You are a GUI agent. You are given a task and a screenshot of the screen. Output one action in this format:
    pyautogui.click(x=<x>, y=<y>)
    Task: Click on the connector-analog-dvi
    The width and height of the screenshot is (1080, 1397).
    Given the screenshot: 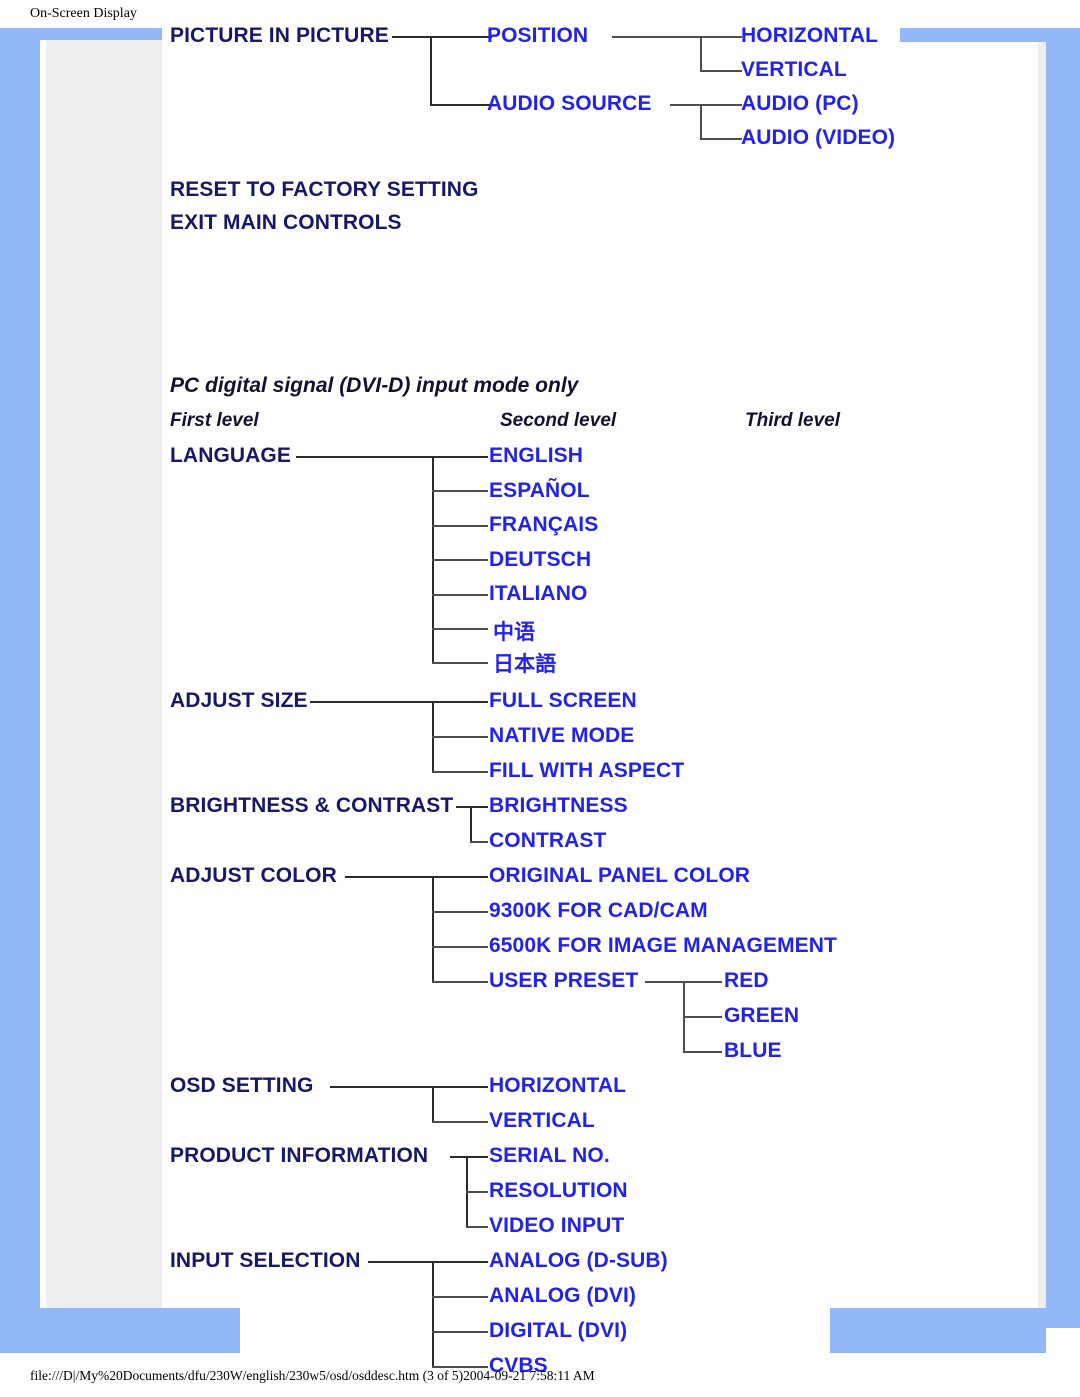 What is the action you would take?
    pyautogui.click(x=460, y=1297)
    